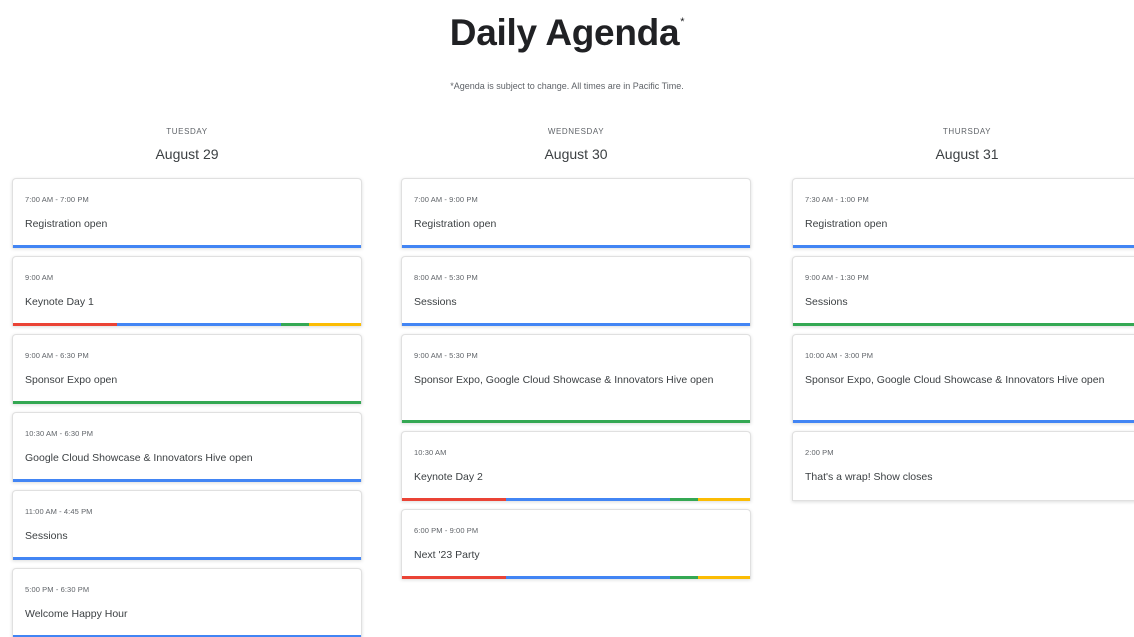 This screenshot has height=637, width=1134. What do you see at coordinates (963, 291) in the screenshot?
I see `agenda-event-card: 9:00 AM - 1:30 PM Sessions` at bounding box center [963, 291].